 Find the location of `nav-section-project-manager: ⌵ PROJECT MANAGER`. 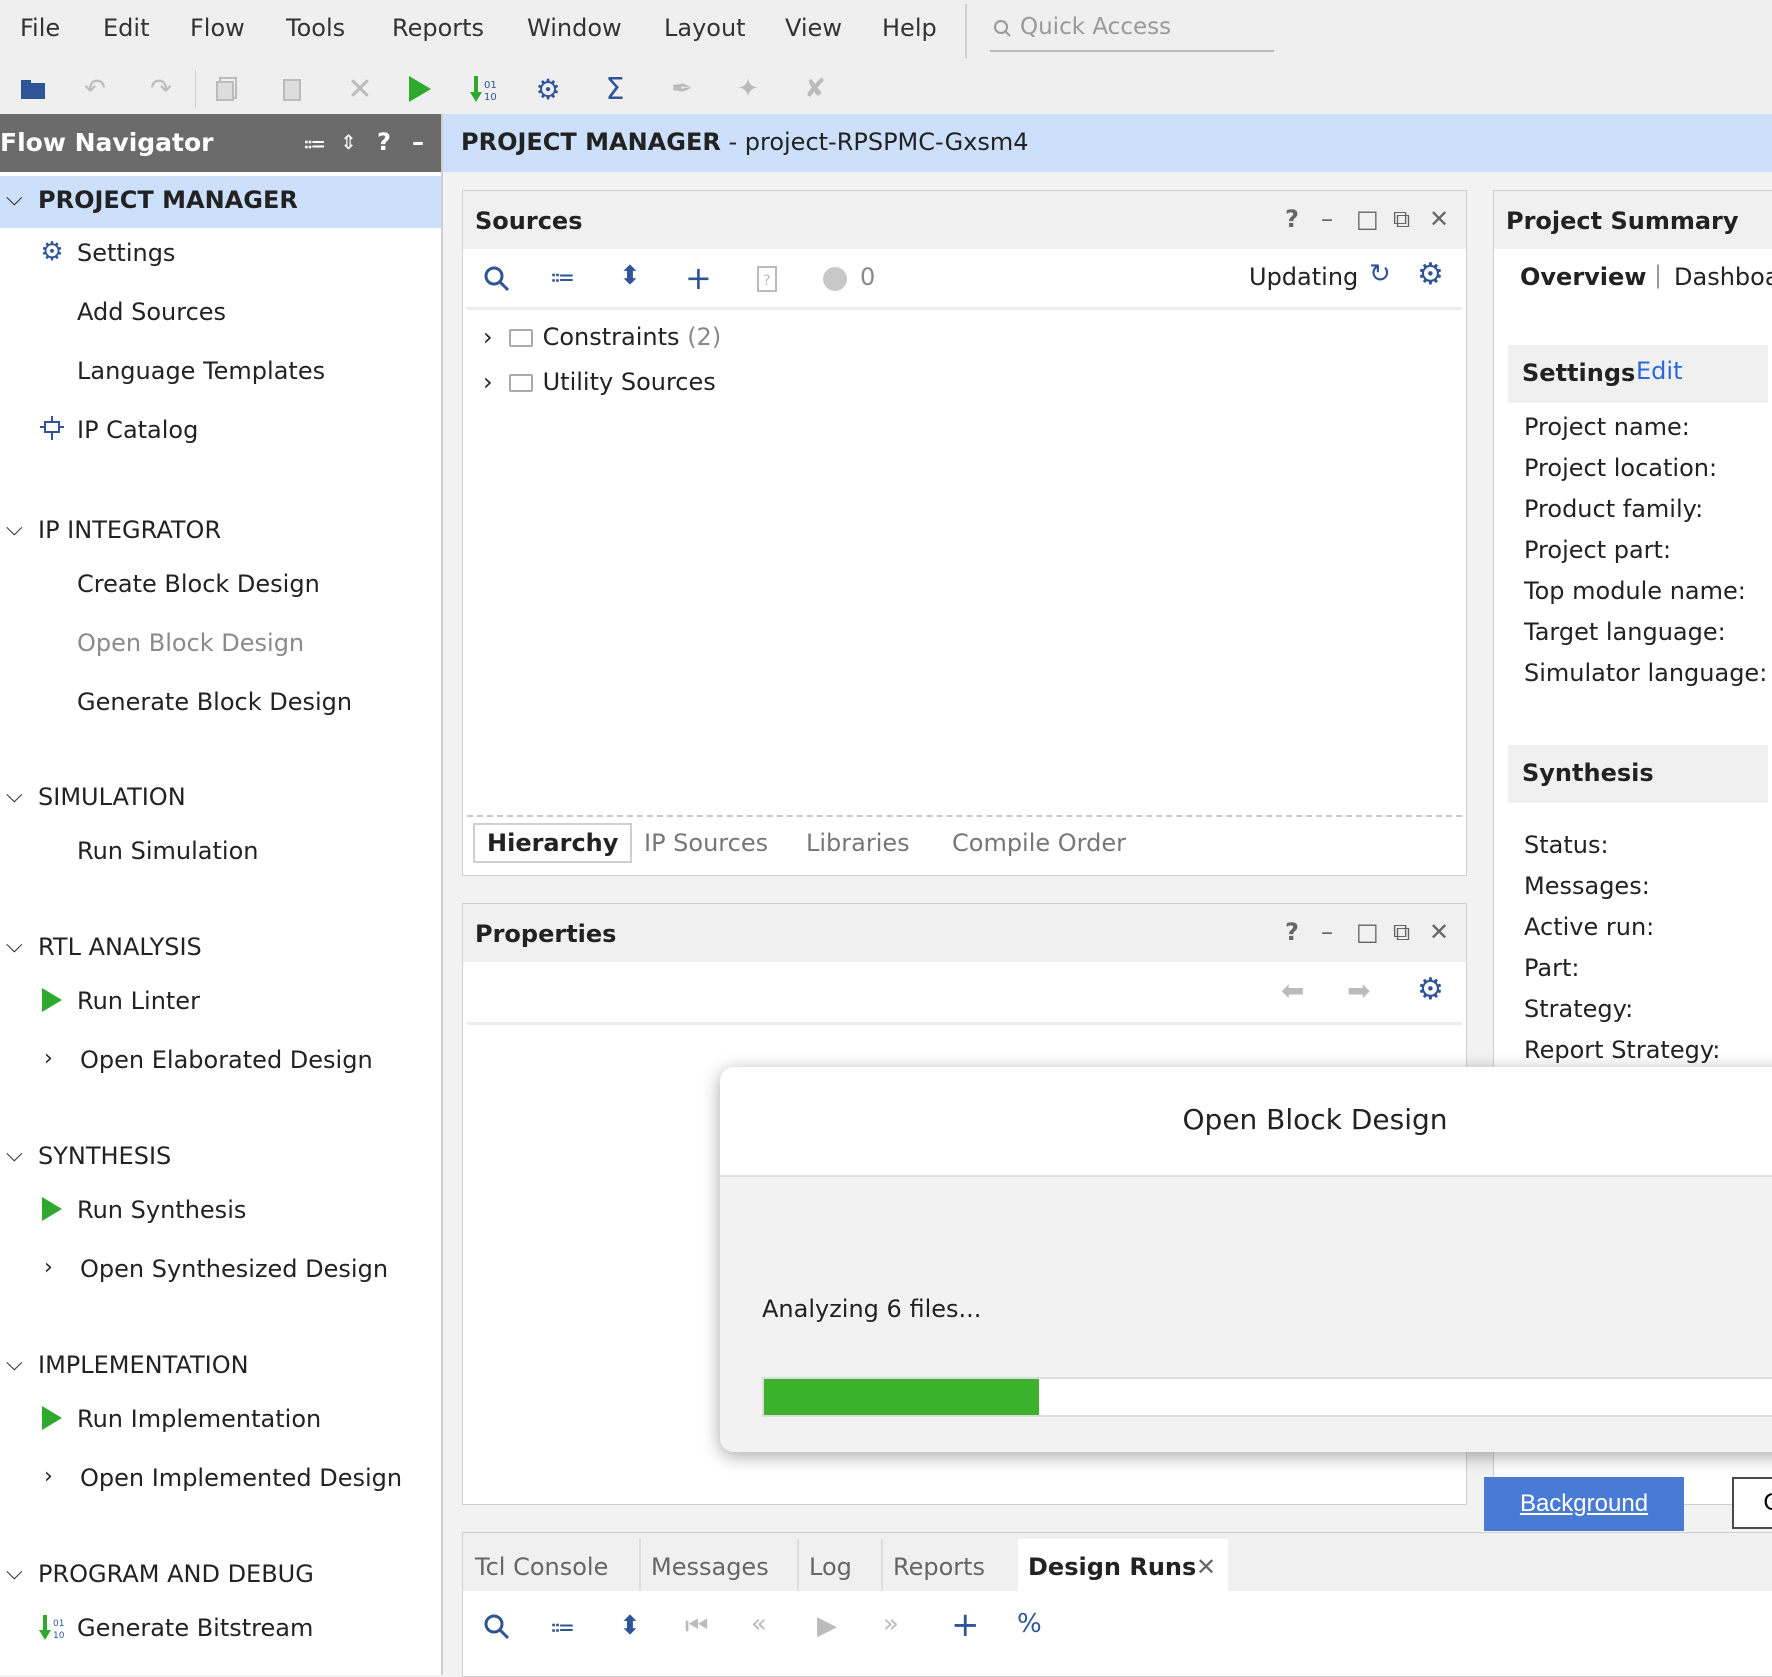

nav-section-project-manager: ⌵ PROJECT MANAGER is located at coordinates (220, 202).